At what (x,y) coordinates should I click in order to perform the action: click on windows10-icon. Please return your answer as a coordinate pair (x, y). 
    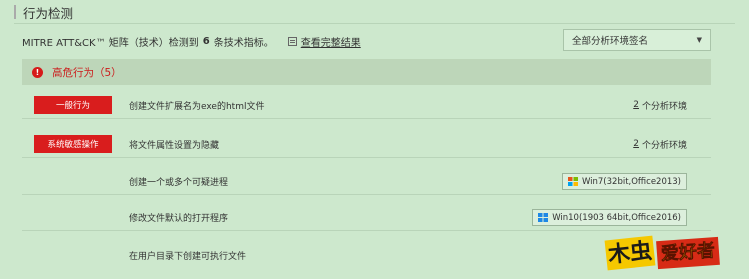
    Looking at the image, I should click on (543, 217).